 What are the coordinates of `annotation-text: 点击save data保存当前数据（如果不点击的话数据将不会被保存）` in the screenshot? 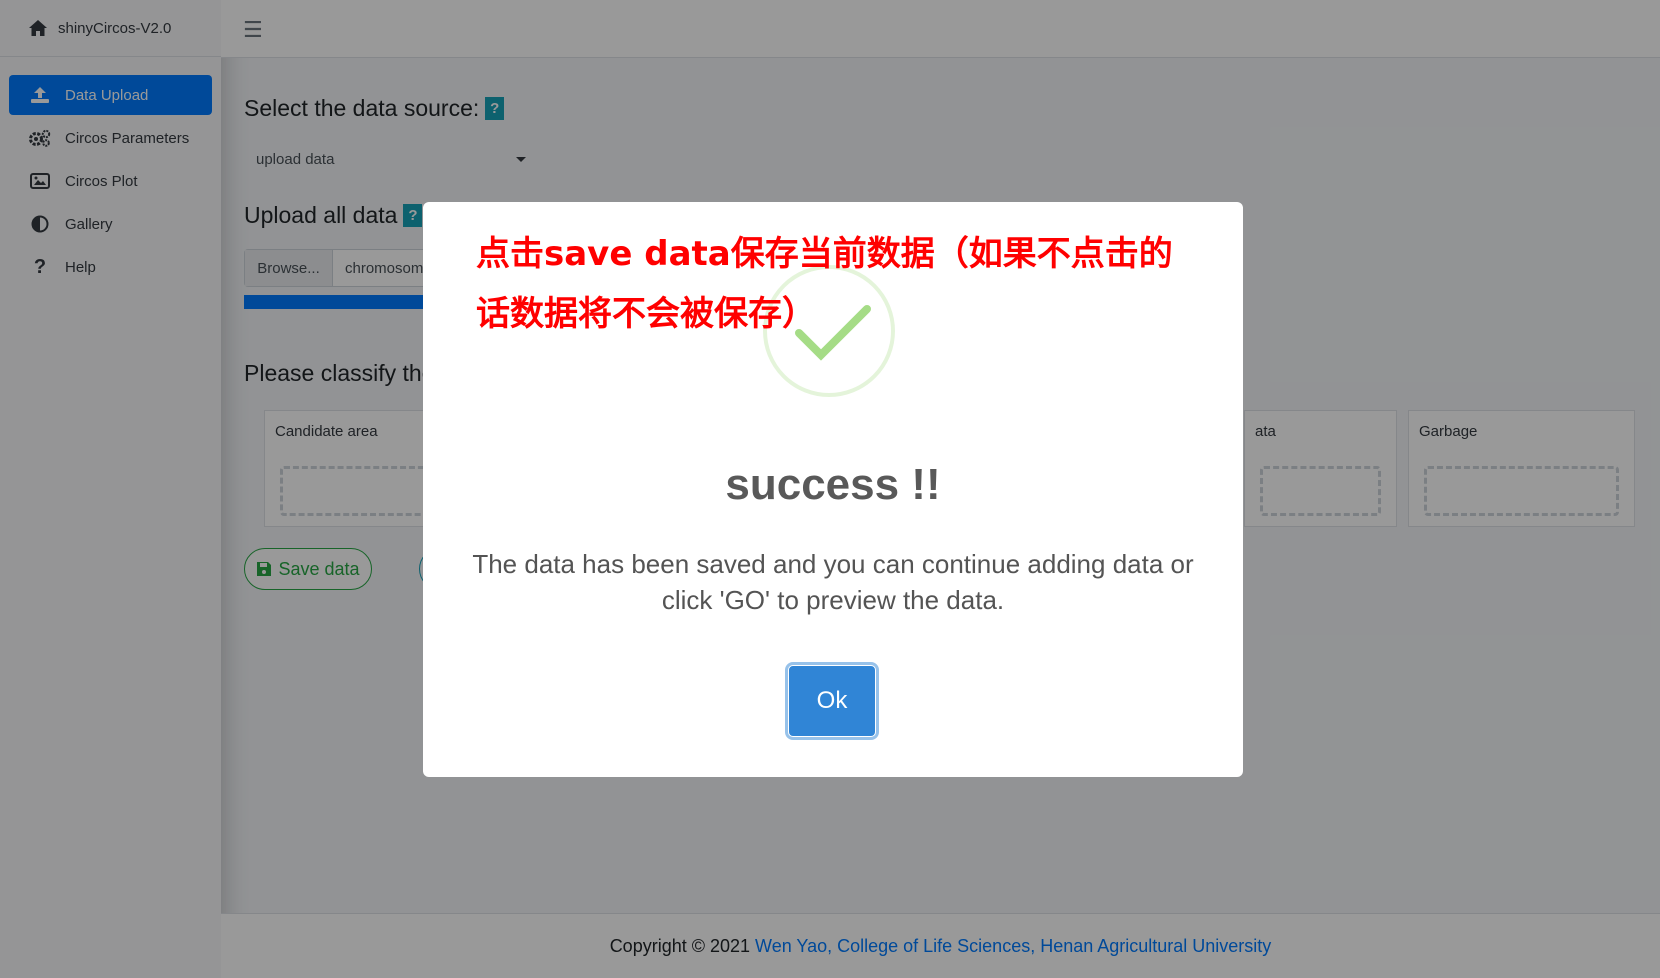 It's located at (824, 284).